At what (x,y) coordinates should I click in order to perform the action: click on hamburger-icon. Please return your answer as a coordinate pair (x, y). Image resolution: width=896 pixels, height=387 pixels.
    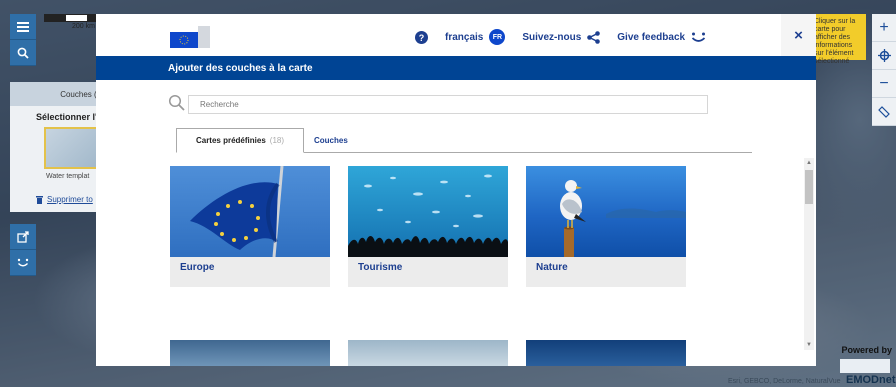
    Looking at the image, I should click on (23, 26).